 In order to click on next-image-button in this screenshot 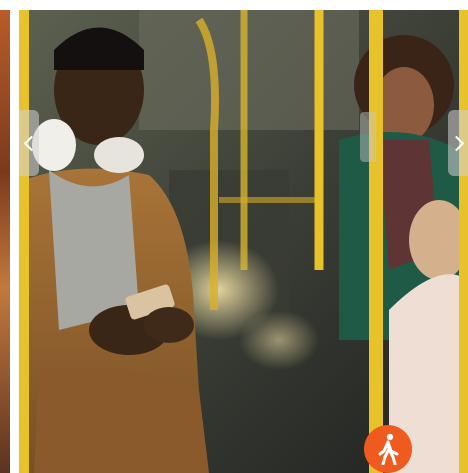, I will do `click(458, 143)`.